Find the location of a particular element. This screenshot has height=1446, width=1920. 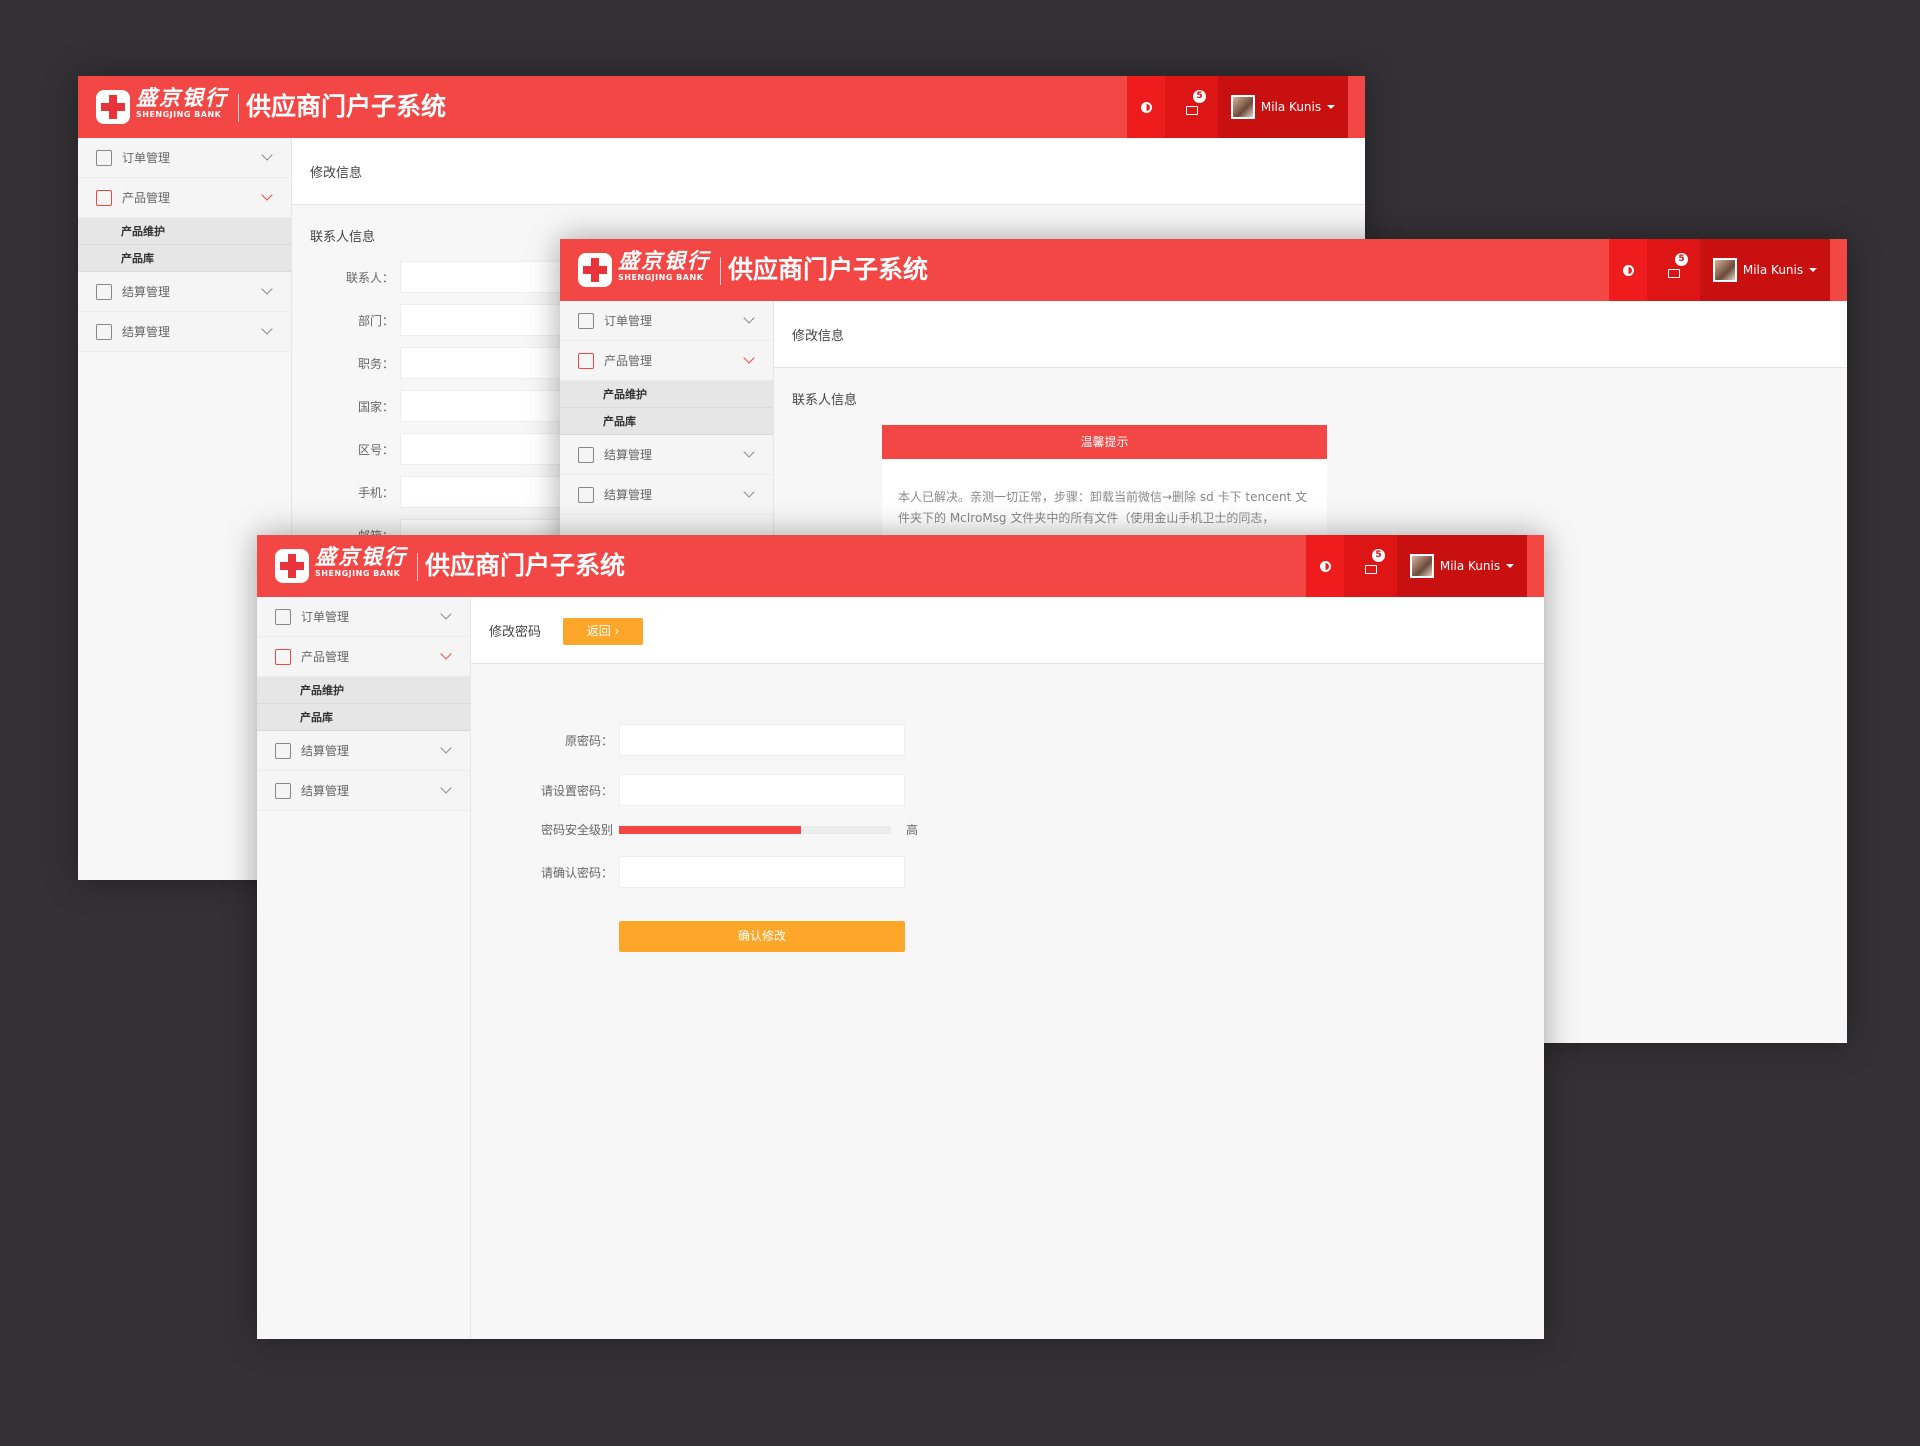

field-label: 职务： is located at coordinates (324, 363).